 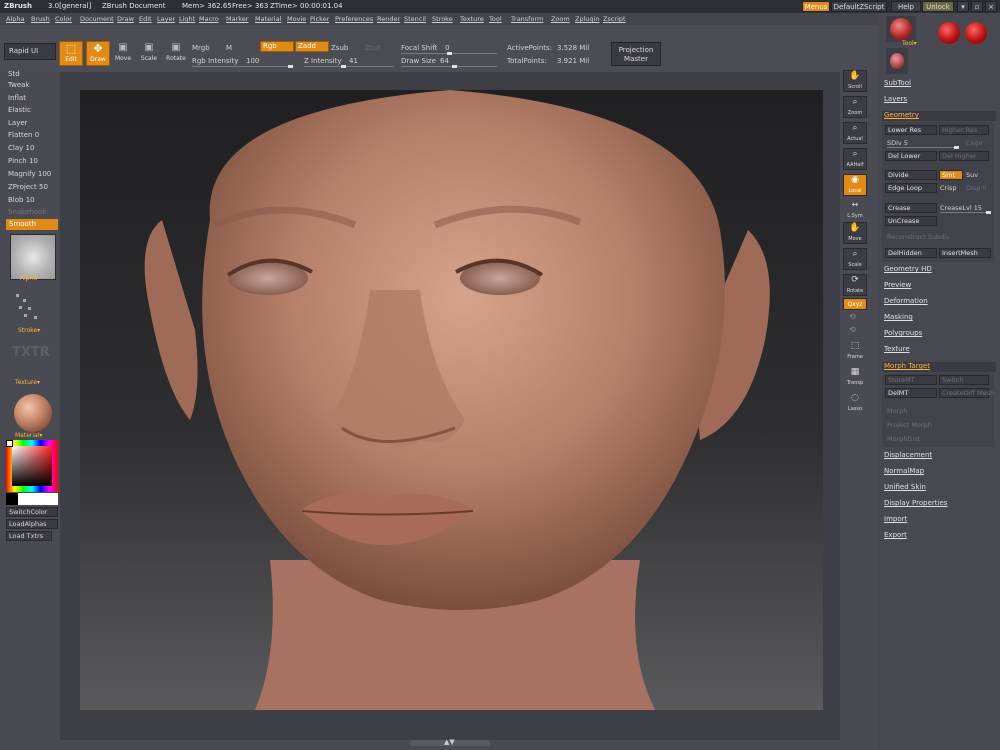 What do you see at coordinates (21, 200) in the screenshot?
I see `brush-blob: Blob 10` at bounding box center [21, 200].